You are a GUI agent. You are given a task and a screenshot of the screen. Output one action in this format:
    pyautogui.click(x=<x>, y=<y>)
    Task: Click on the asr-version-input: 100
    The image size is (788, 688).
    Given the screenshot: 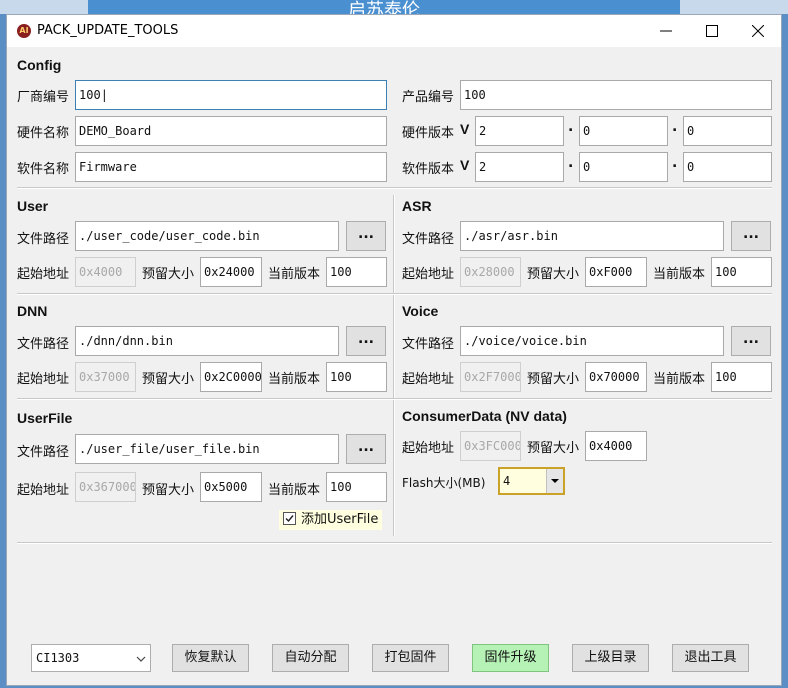 What is the action you would take?
    pyautogui.click(x=741, y=272)
    